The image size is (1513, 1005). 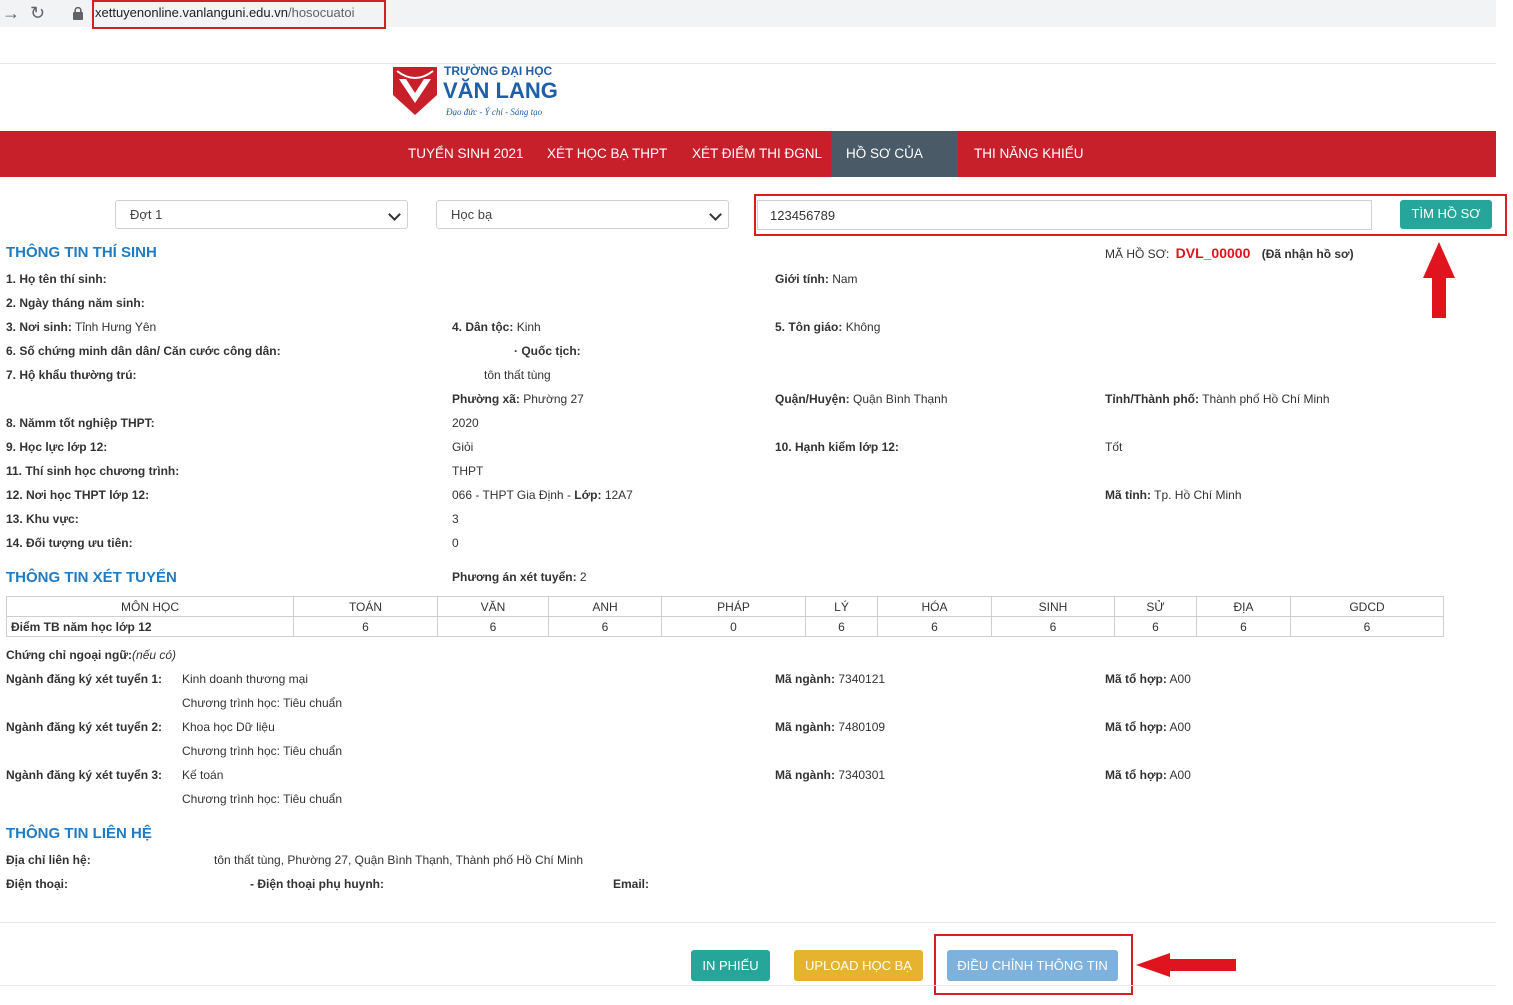 What do you see at coordinates (498, 71) in the screenshot?
I see `logo-line1: TRƯỜNG ĐẠI HỌC` at bounding box center [498, 71].